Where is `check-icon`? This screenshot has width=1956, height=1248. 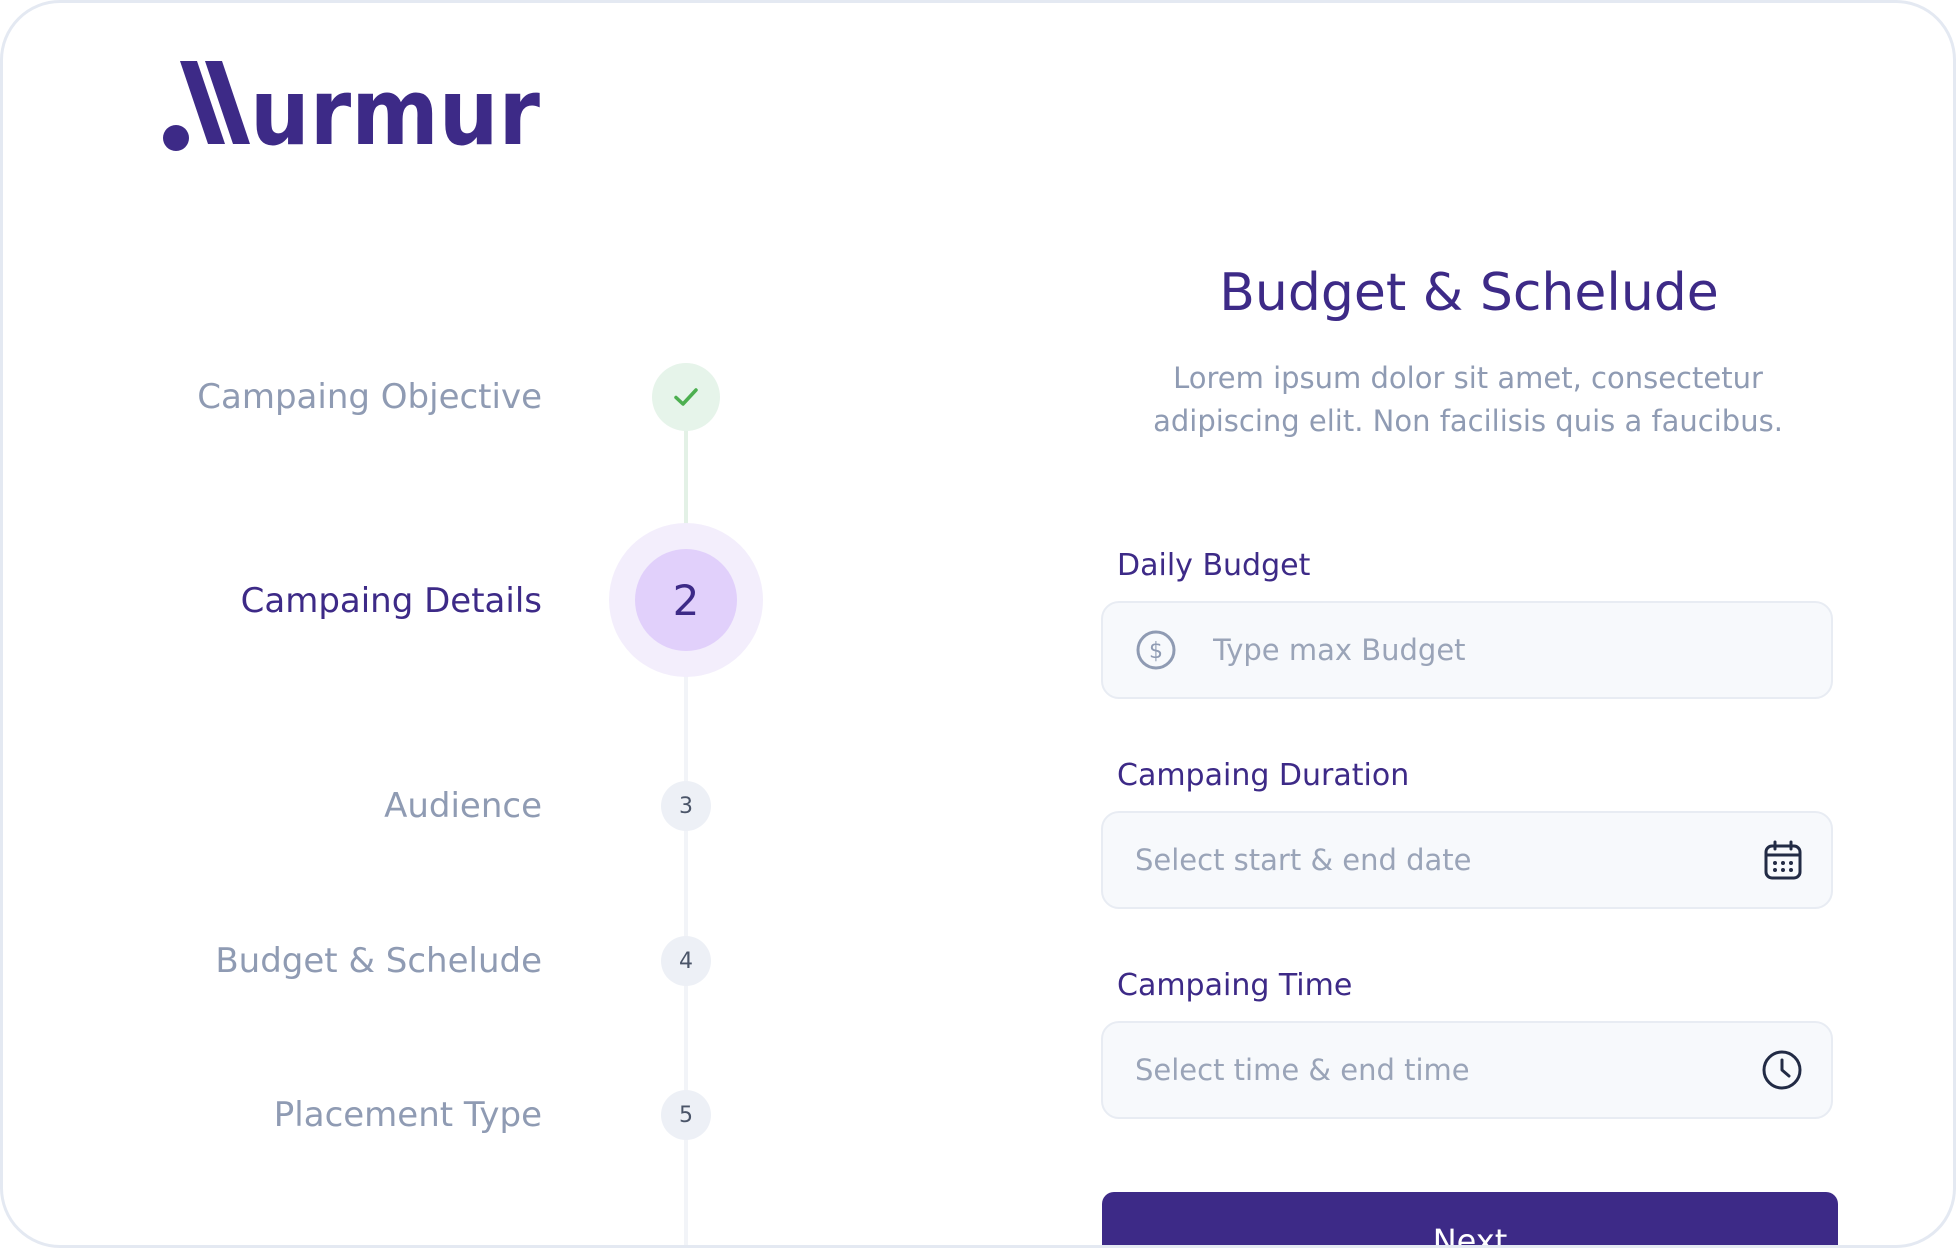
check-icon is located at coordinates (686, 397).